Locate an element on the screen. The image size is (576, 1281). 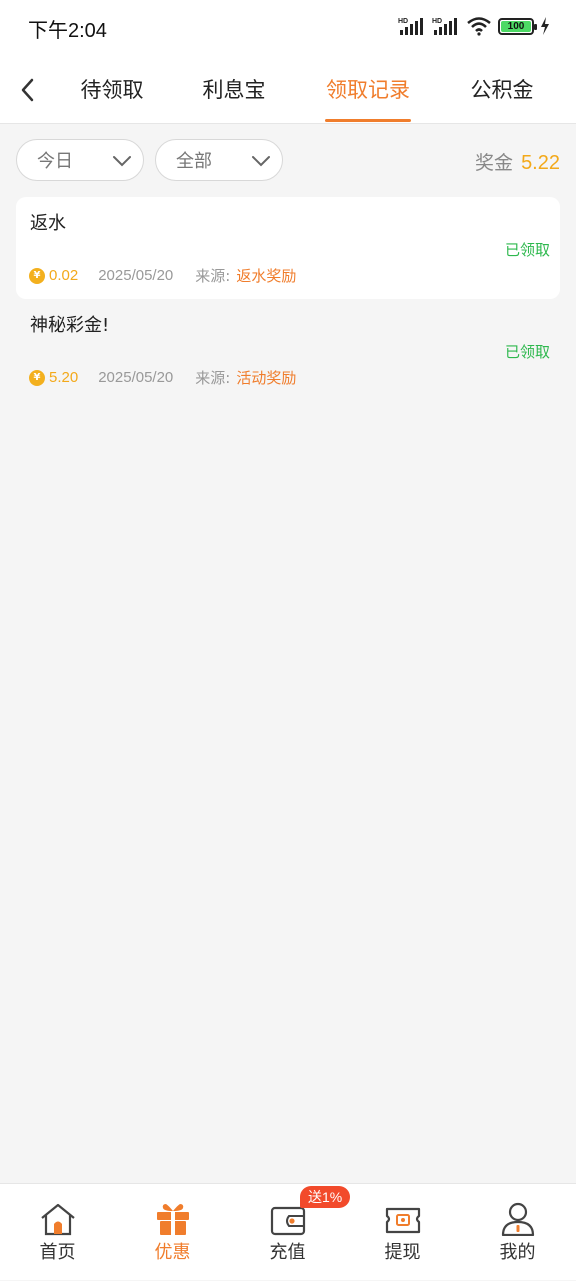
bottom-nav-home-label: 首页 is located at coordinates (57, 1252).